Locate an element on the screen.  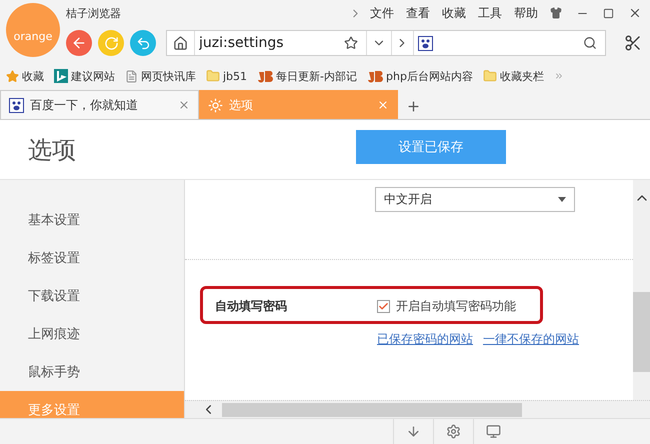
search-icon is located at coordinates (590, 43).